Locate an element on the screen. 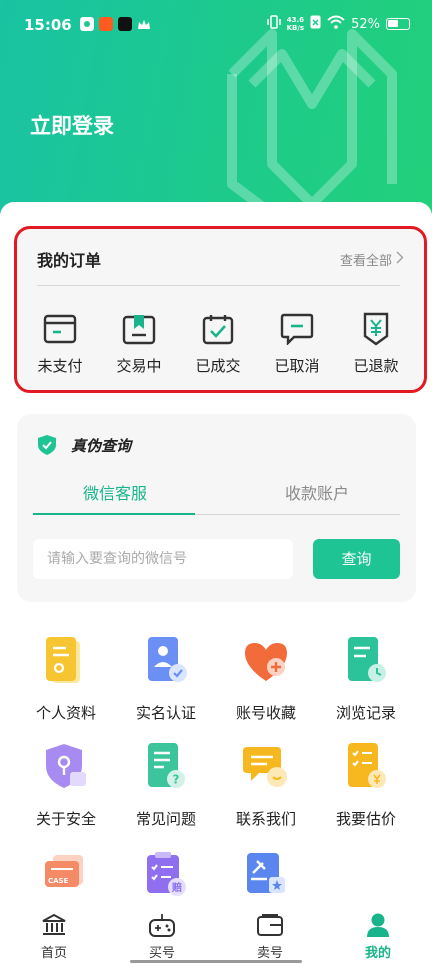 The image size is (432, 964). grid-profile: 个人资料 is located at coordinates (66, 678).